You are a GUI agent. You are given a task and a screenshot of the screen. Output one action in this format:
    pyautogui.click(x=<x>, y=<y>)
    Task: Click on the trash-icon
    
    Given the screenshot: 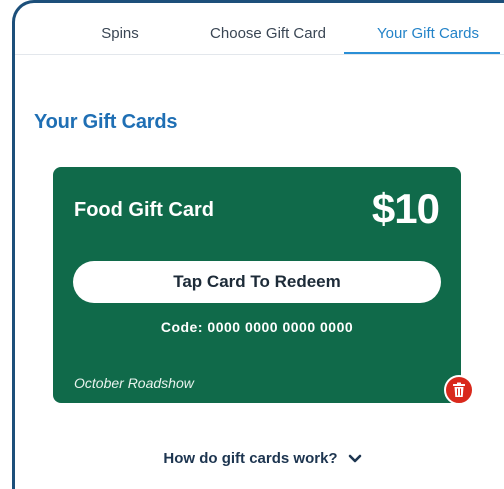 What is the action you would take?
    pyautogui.click(x=459, y=389)
    